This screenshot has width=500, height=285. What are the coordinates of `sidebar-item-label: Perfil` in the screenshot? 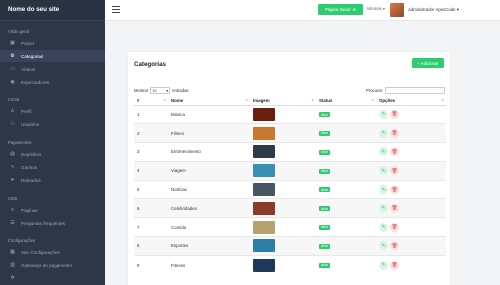 It's located at (26, 111).